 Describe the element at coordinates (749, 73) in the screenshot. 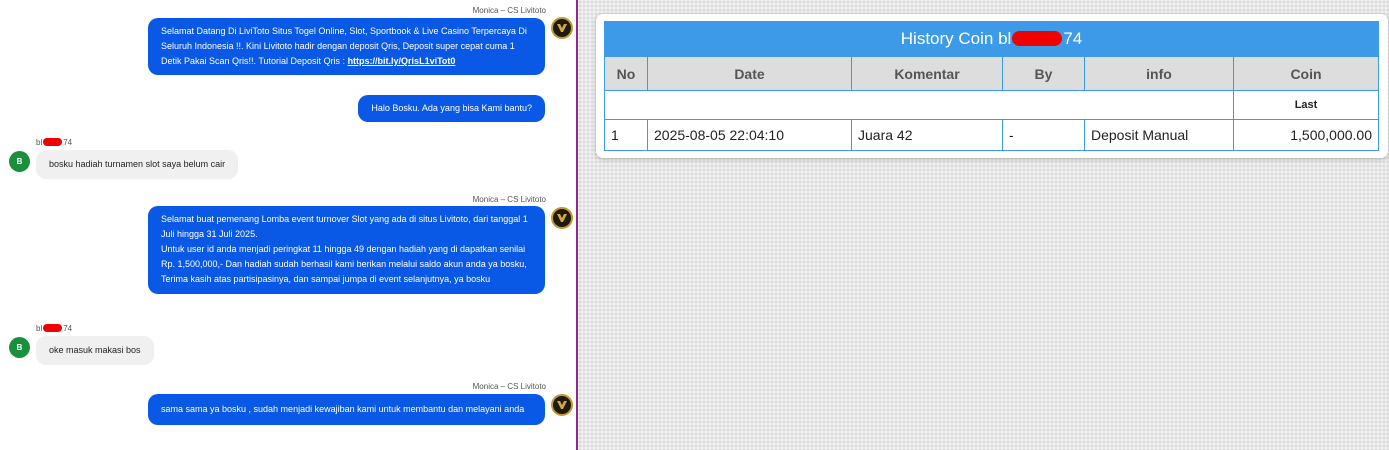

I see `column-header-date: Date` at that location.